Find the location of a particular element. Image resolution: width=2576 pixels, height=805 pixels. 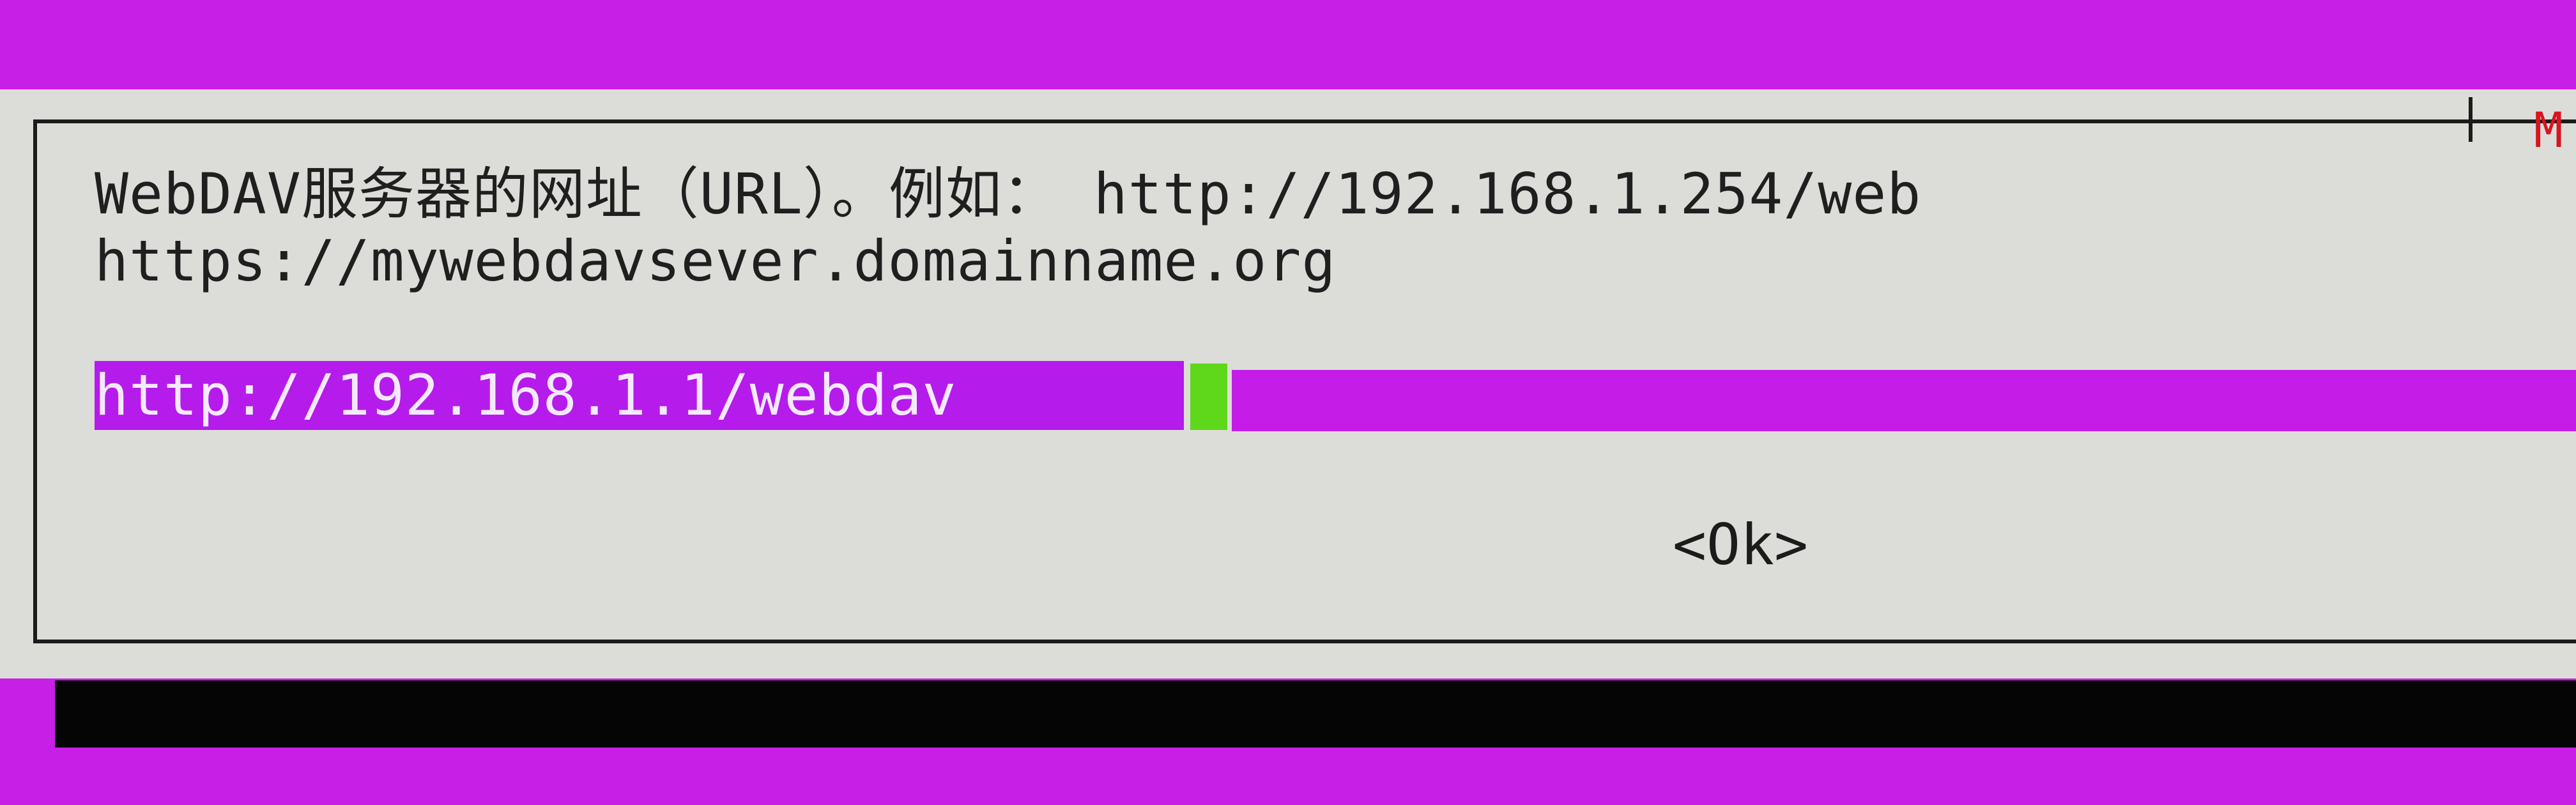

prompt-text-line-2: https://mywebdavsever.domainname.org is located at coordinates (716, 261).